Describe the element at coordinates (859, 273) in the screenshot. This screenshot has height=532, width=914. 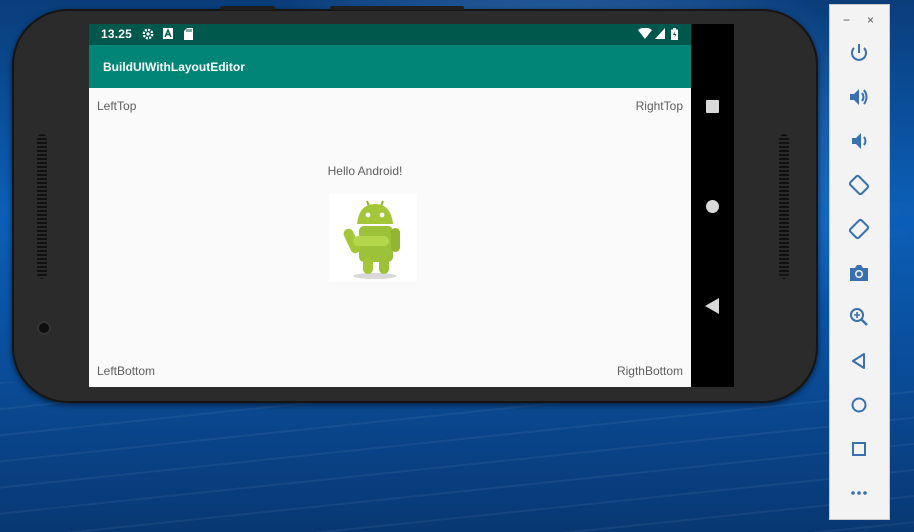
I see `camera-icon` at that location.